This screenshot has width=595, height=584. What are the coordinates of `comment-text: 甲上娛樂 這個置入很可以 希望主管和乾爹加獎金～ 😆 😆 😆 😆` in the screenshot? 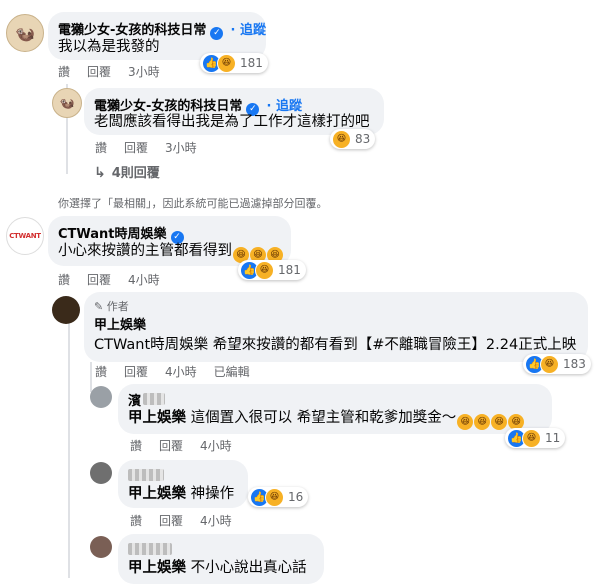 It's located at (326, 419).